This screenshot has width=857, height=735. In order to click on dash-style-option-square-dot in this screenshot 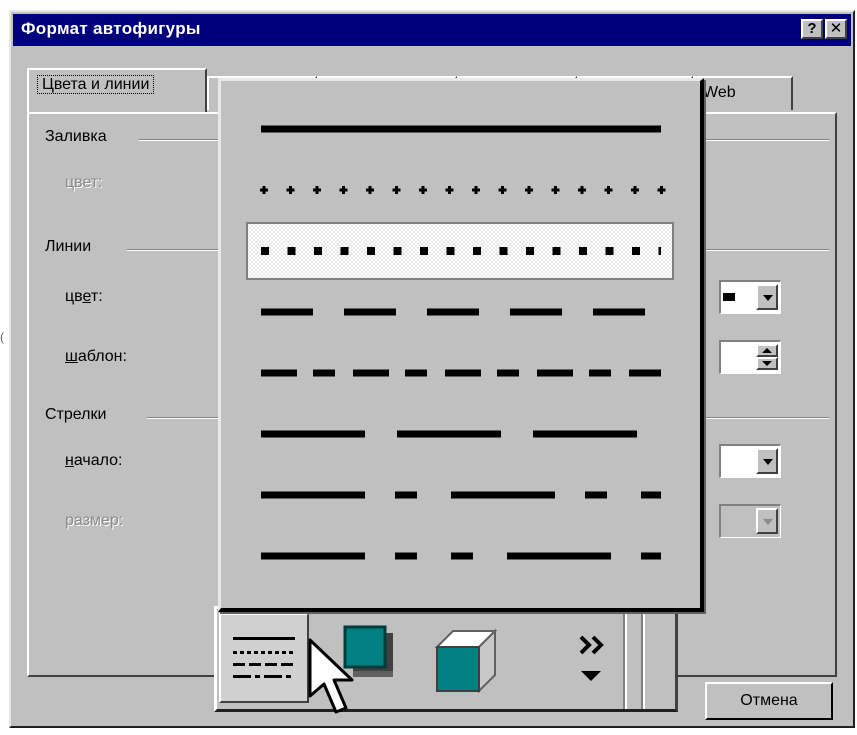, I will do `click(460, 251)`.